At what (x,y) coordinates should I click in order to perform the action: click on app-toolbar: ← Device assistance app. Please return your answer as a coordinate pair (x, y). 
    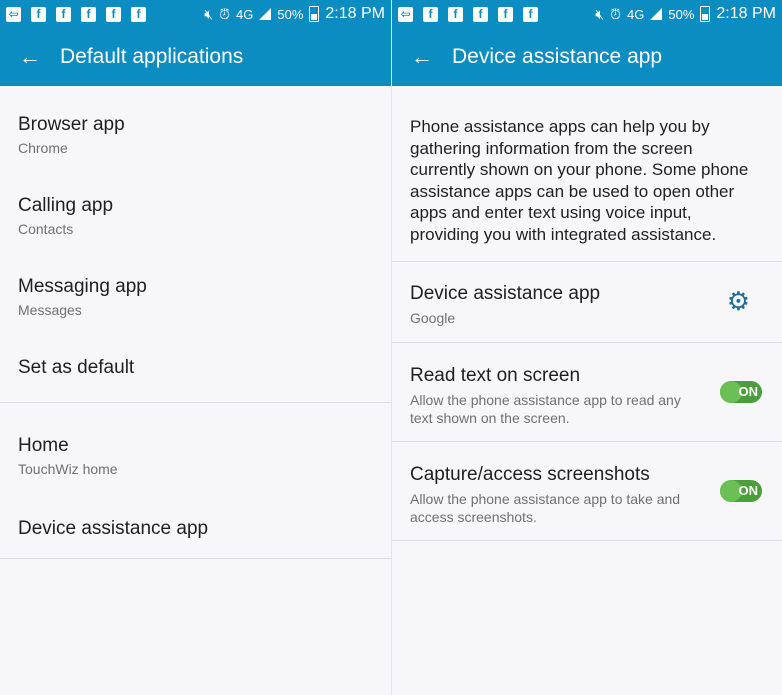
    Looking at the image, I should click on (587, 57).